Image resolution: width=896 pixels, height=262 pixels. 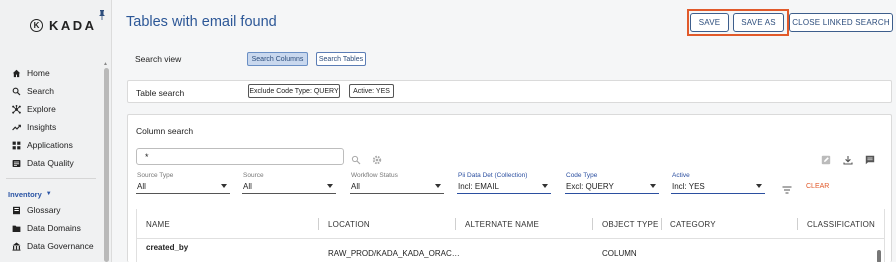 I want to click on filter-active: Active Incl: YES, so click(x=718, y=183).